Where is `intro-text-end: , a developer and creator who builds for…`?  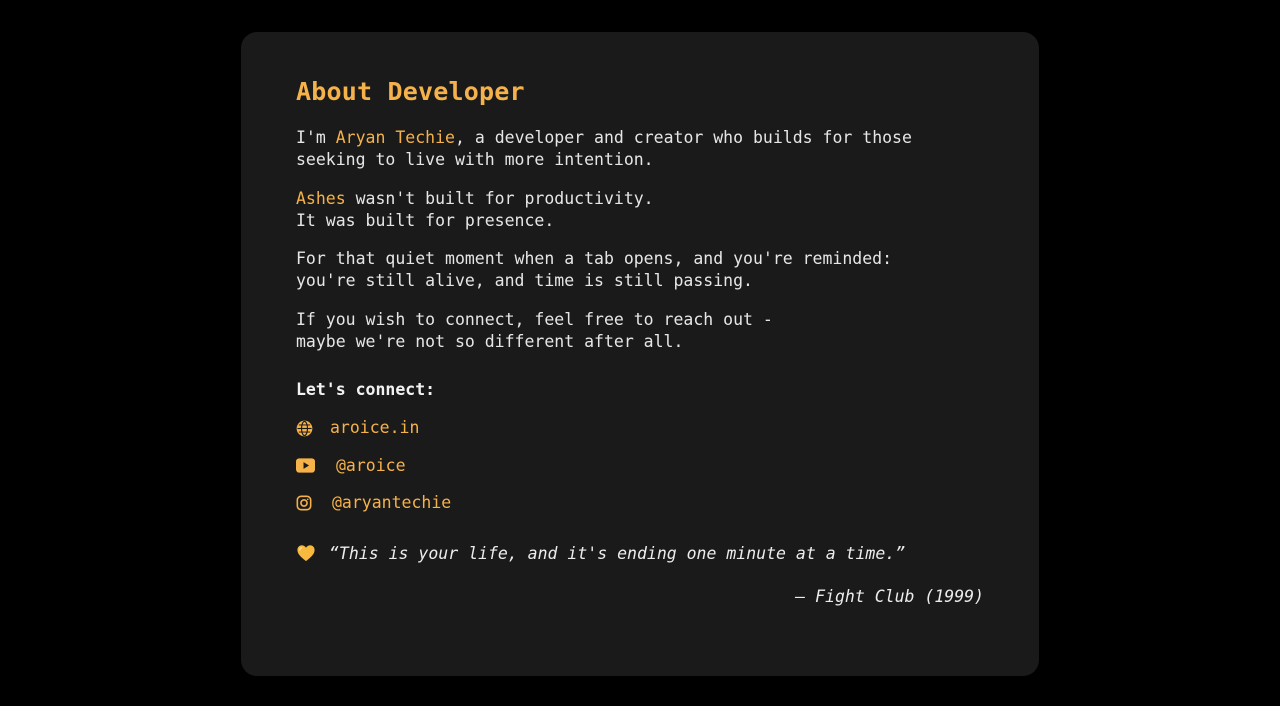 intro-text-end: , a developer and creator who builds for… is located at coordinates (683, 137).